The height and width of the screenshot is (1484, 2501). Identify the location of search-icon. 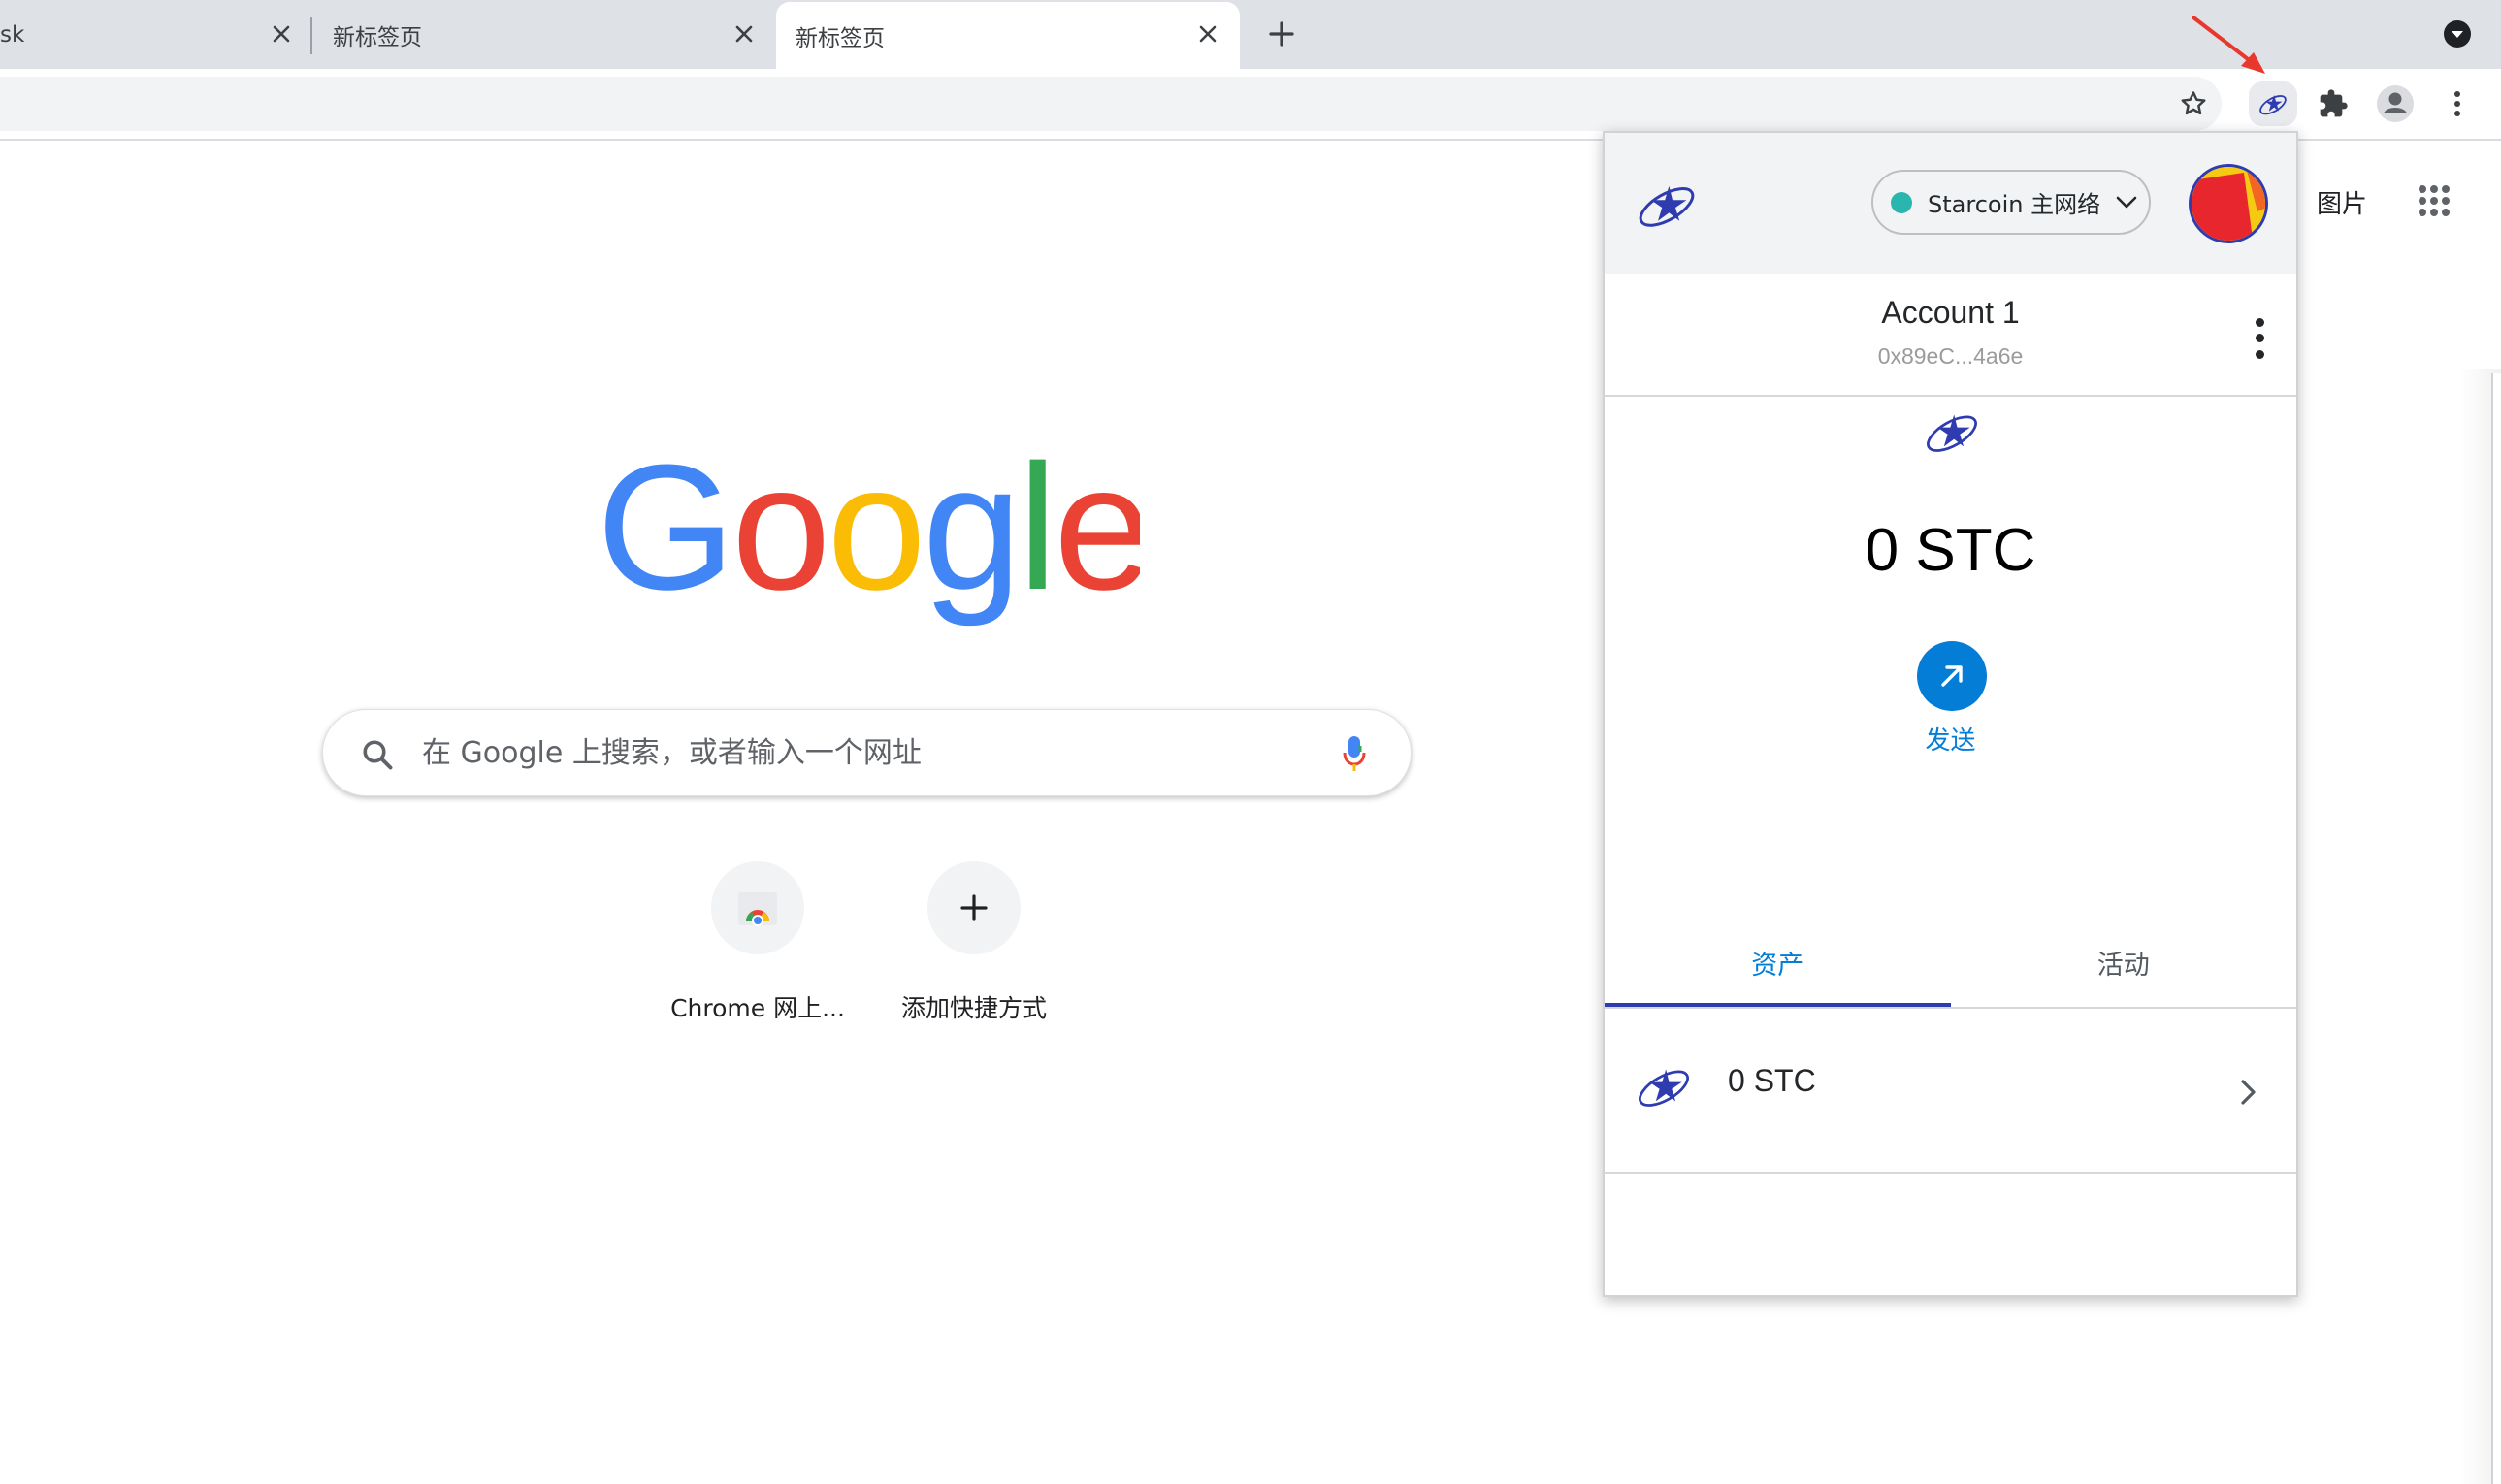
(377, 757).